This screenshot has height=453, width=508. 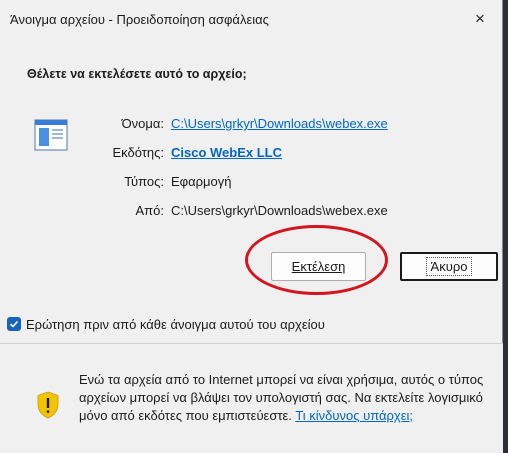 What do you see at coordinates (144, 181) in the screenshot?
I see `type-label: Τύπος:` at bounding box center [144, 181].